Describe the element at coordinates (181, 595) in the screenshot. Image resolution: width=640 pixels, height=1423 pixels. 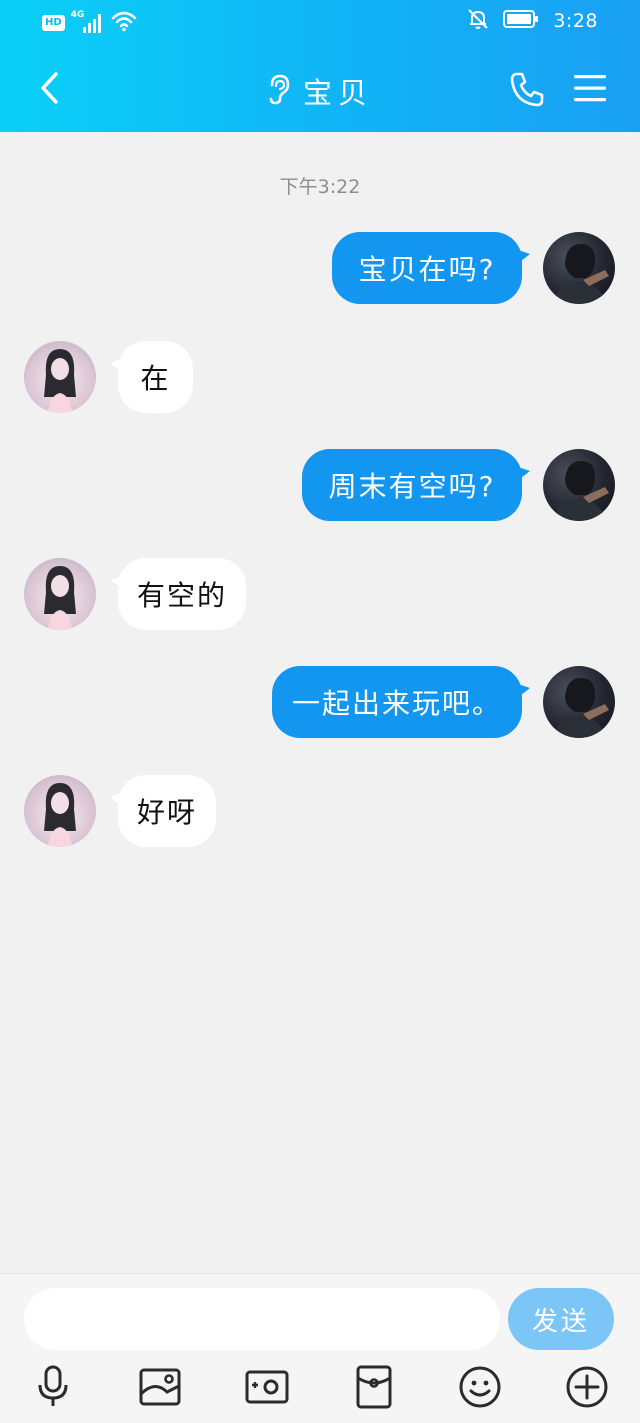
I see `message-text: 有空的` at that location.